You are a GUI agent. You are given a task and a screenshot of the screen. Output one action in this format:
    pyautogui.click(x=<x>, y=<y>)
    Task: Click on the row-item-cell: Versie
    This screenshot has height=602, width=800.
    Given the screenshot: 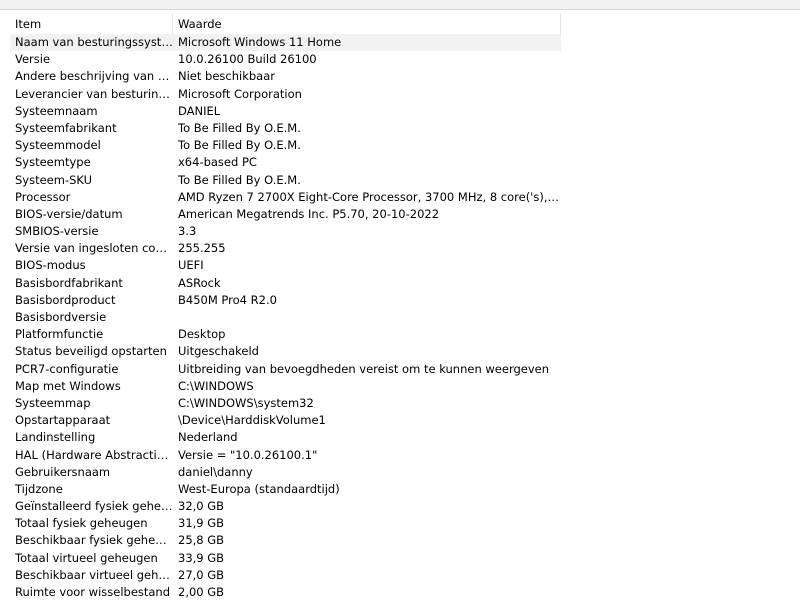 What is the action you would take?
    pyautogui.click(x=33, y=59)
    